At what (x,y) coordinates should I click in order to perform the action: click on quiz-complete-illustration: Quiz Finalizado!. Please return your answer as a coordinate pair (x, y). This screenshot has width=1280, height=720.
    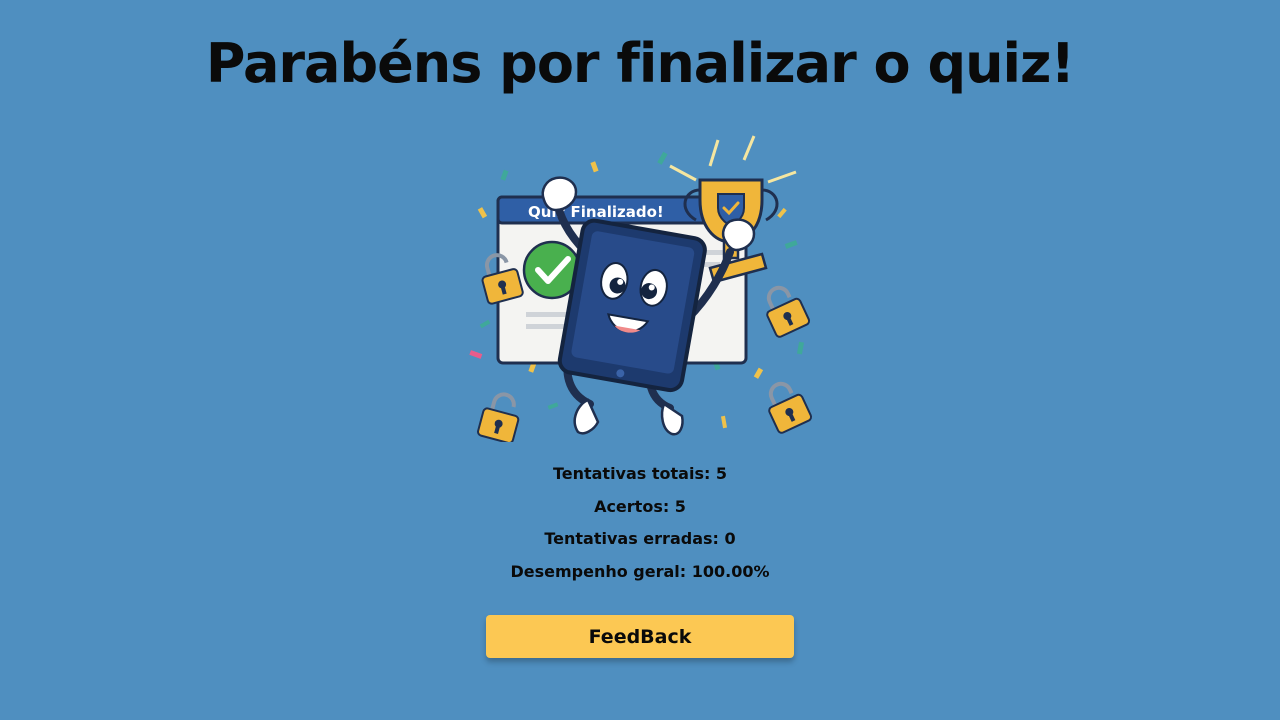
    Looking at the image, I should click on (641, 288).